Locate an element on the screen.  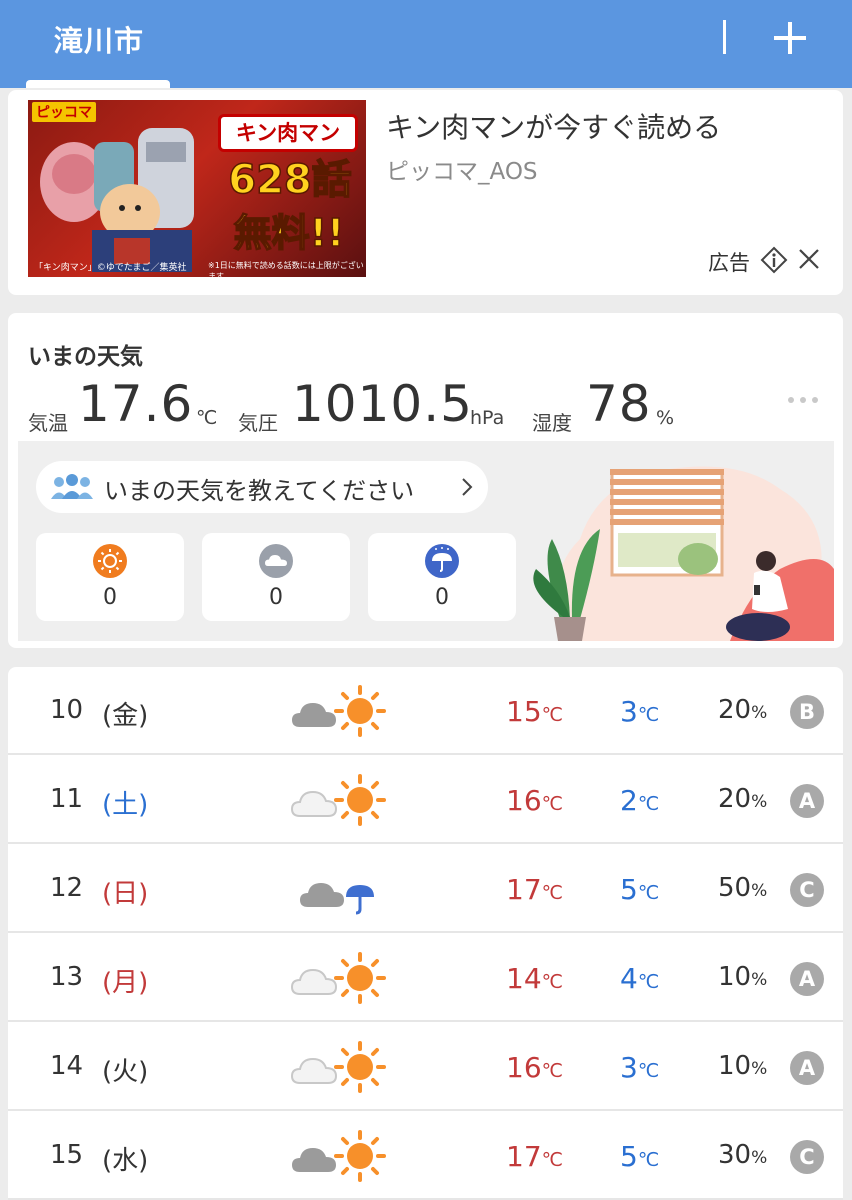
temperature-value: 17.6 is located at coordinates (136, 404).